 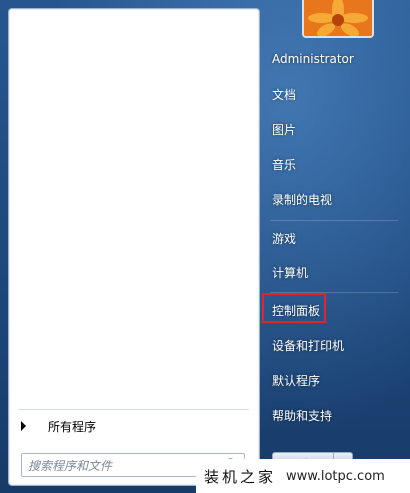 I want to click on menu-item-music: 音乐, so click(x=334, y=164).